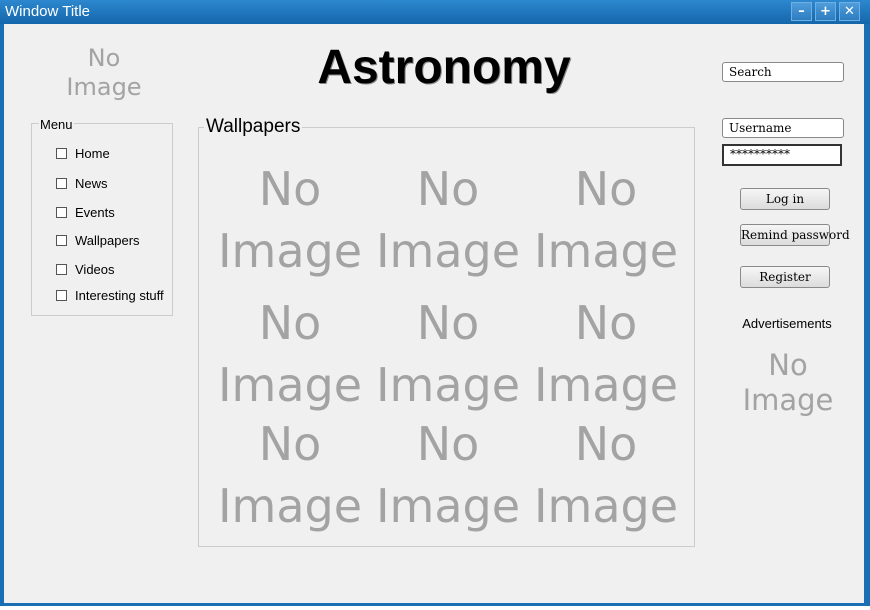 This screenshot has height=610, width=870. I want to click on maximize-button: +, so click(825, 11).